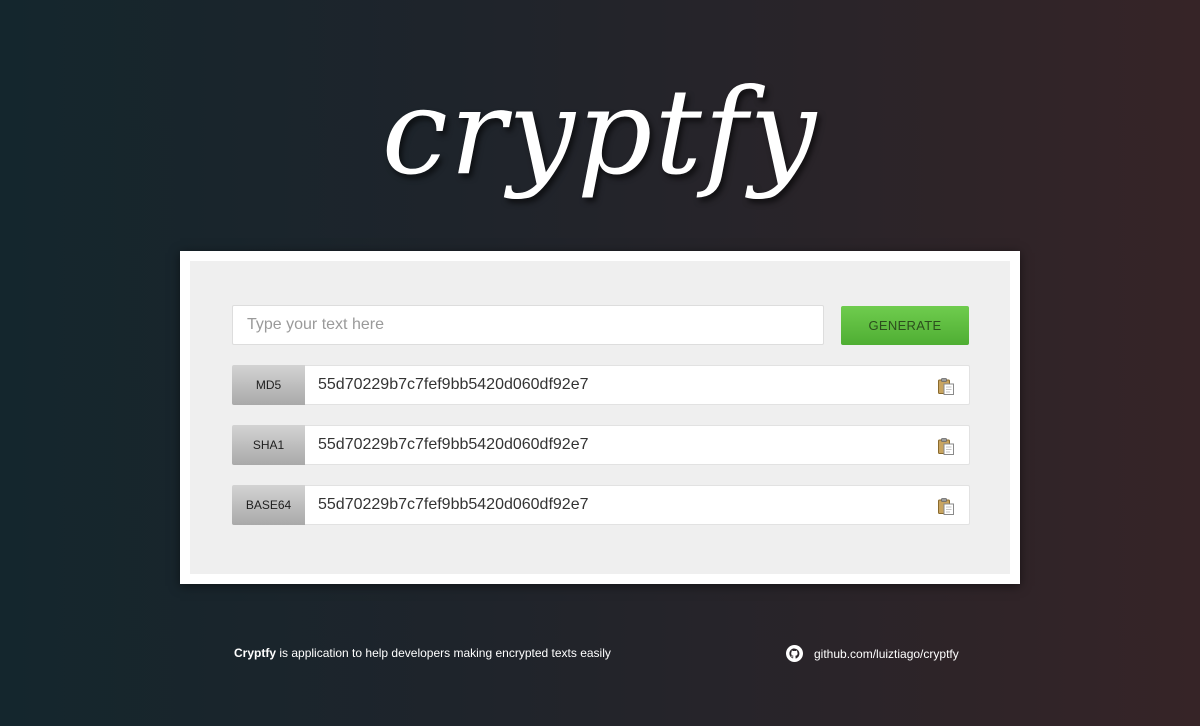 This screenshot has height=726, width=1200. What do you see at coordinates (268, 385) in the screenshot?
I see `result-label: MD5` at bounding box center [268, 385].